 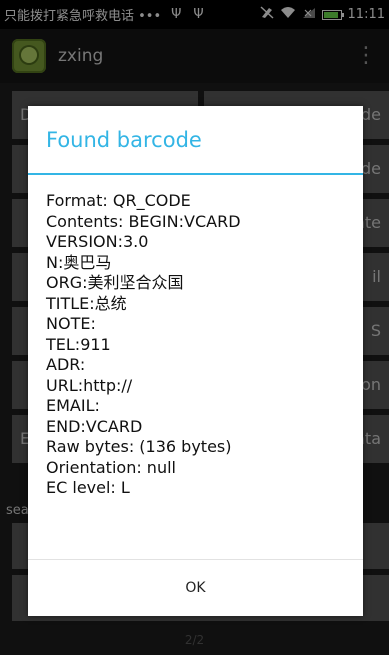 I want to click on result-line: TITLE:总统, so click(x=86, y=303).